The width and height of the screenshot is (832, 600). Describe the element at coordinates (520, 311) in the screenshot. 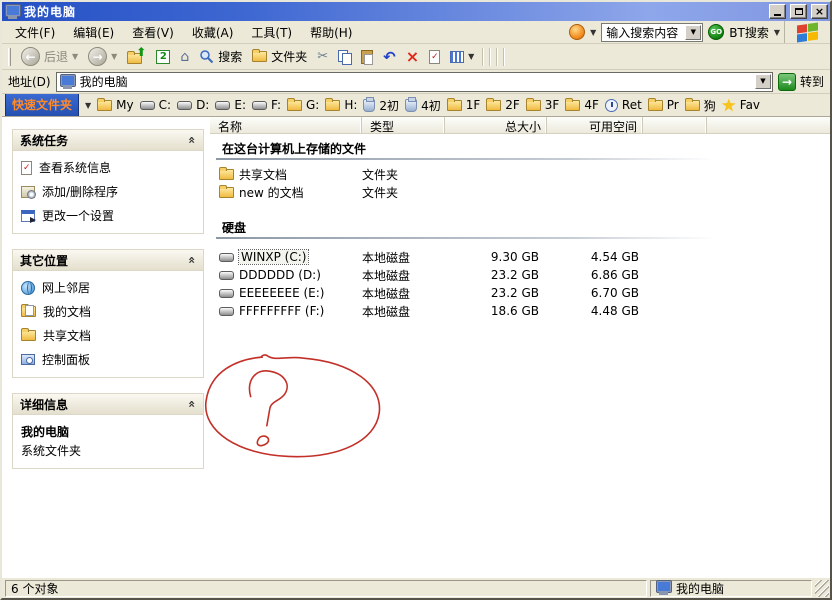

I see `drive-row-f: FFFFFFFFF (F:) 本地磁盘 18.6 GB 4.48 GB` at that location.